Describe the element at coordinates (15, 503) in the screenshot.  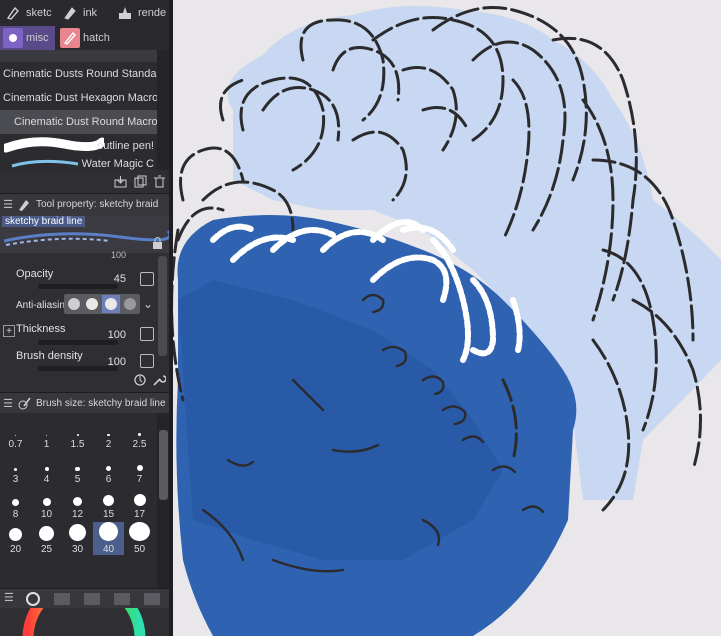
I see `brush-size-option: 8` at that location.